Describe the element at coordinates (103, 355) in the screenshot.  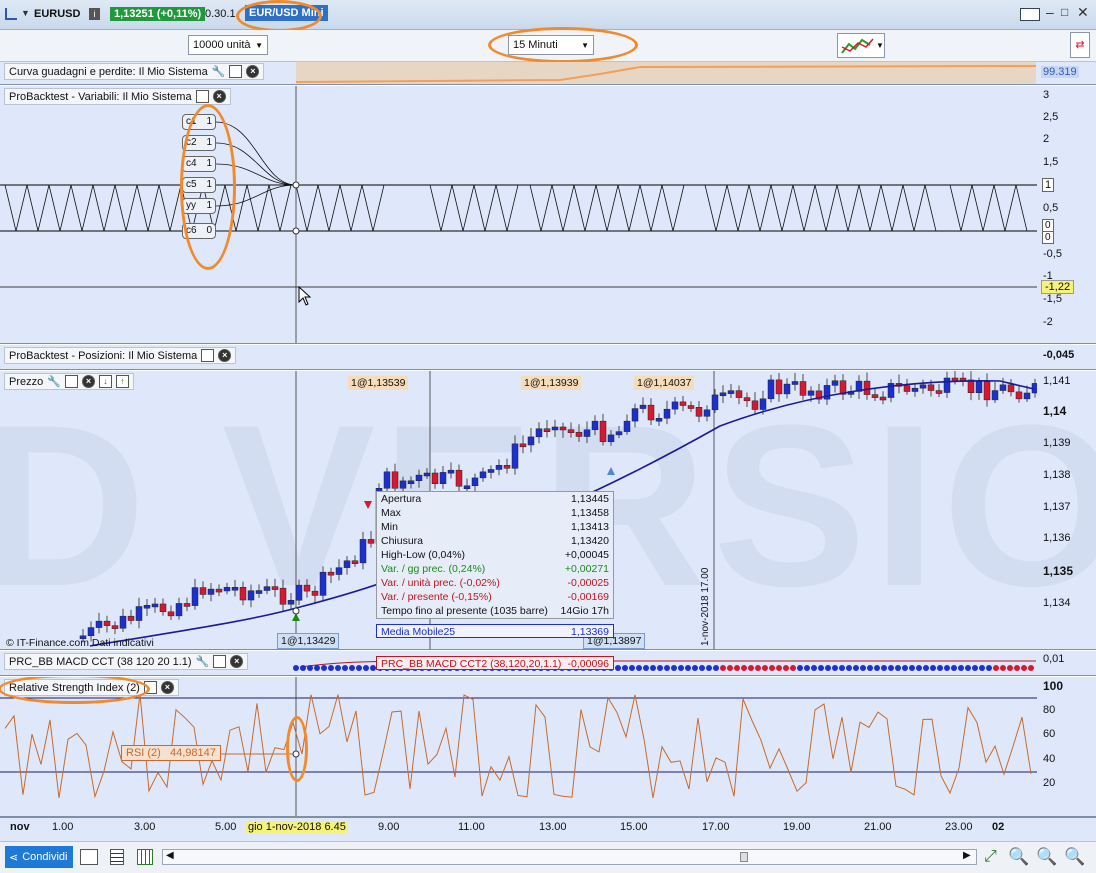
I see `positions-title: ProBacktest - Posizioni: Il Mio Sistema` at that location.